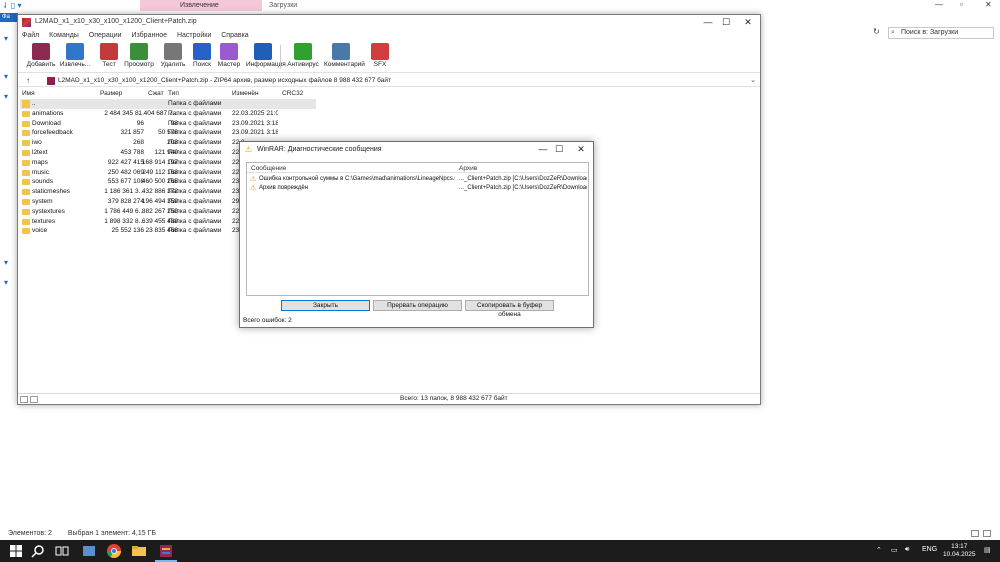  I want to click on chrome-icon, so click(114, 551).